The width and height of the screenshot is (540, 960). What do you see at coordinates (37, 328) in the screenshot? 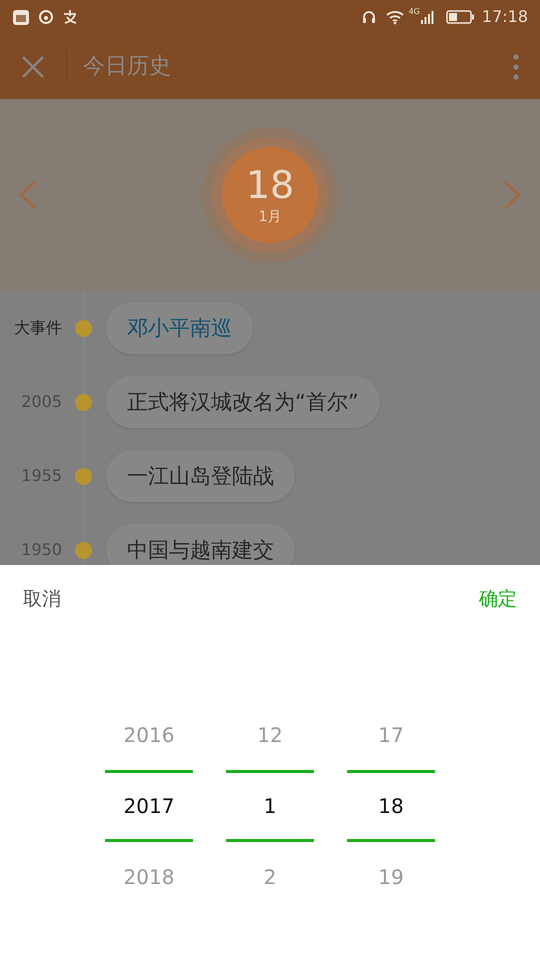
I see `event-year: 大事件` at bounding box center [37, 328].